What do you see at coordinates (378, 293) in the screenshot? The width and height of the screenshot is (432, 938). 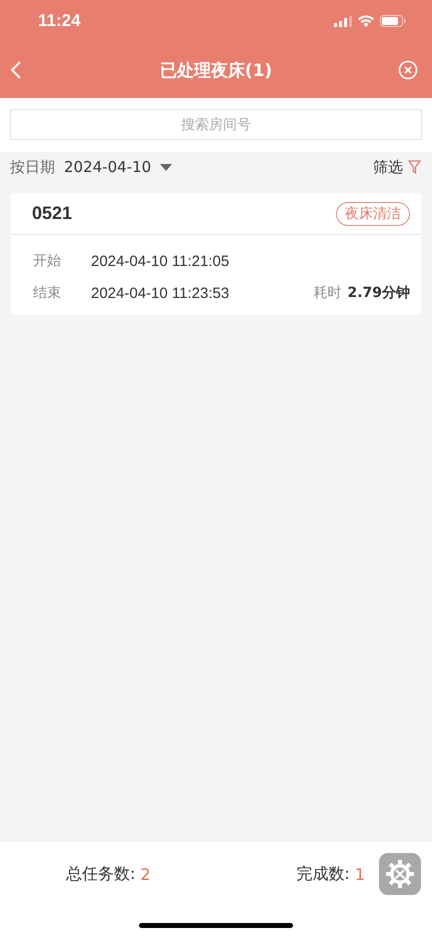 I see `duration-value: 2.79分钟` at bounding box center [378, 293].